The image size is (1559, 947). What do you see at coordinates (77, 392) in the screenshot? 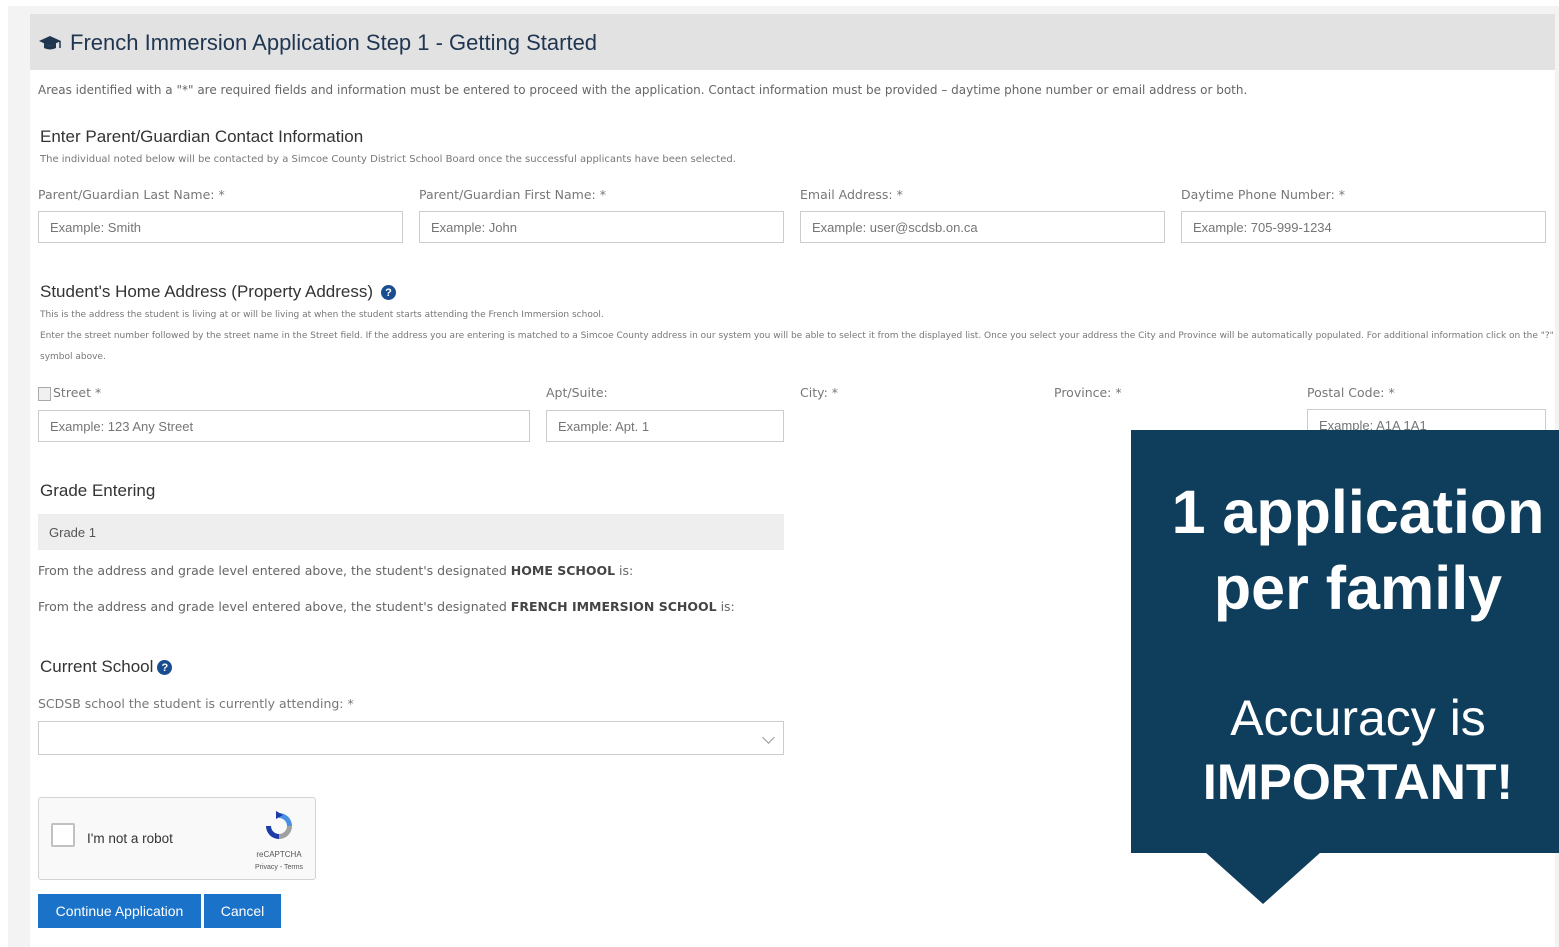
I see `street-label-text: Street *` at bounding box center [77, 392].